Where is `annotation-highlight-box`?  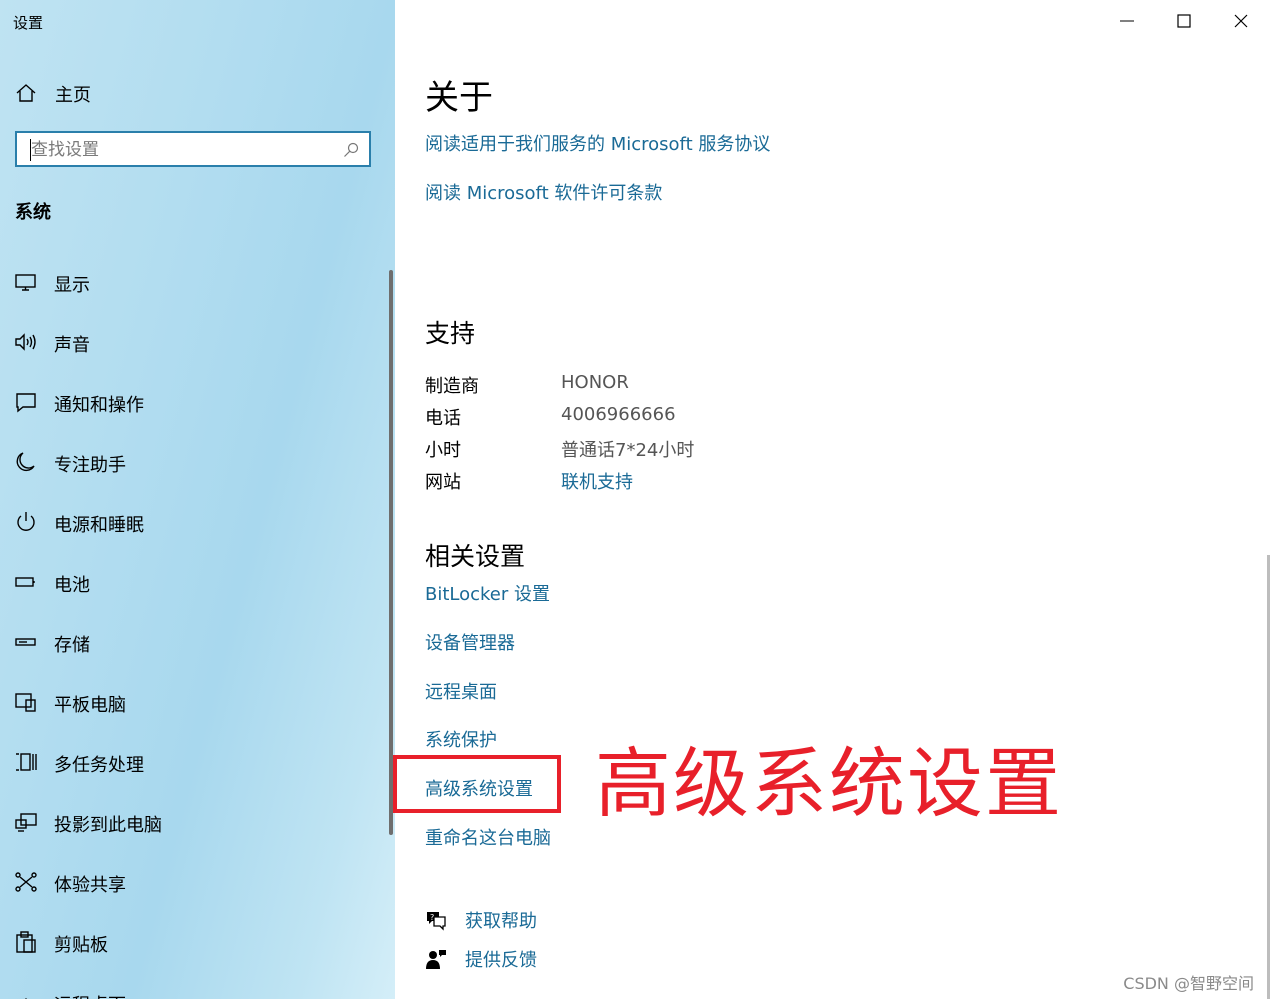 annotation-highlight-box is located at coordinates (477, 784).